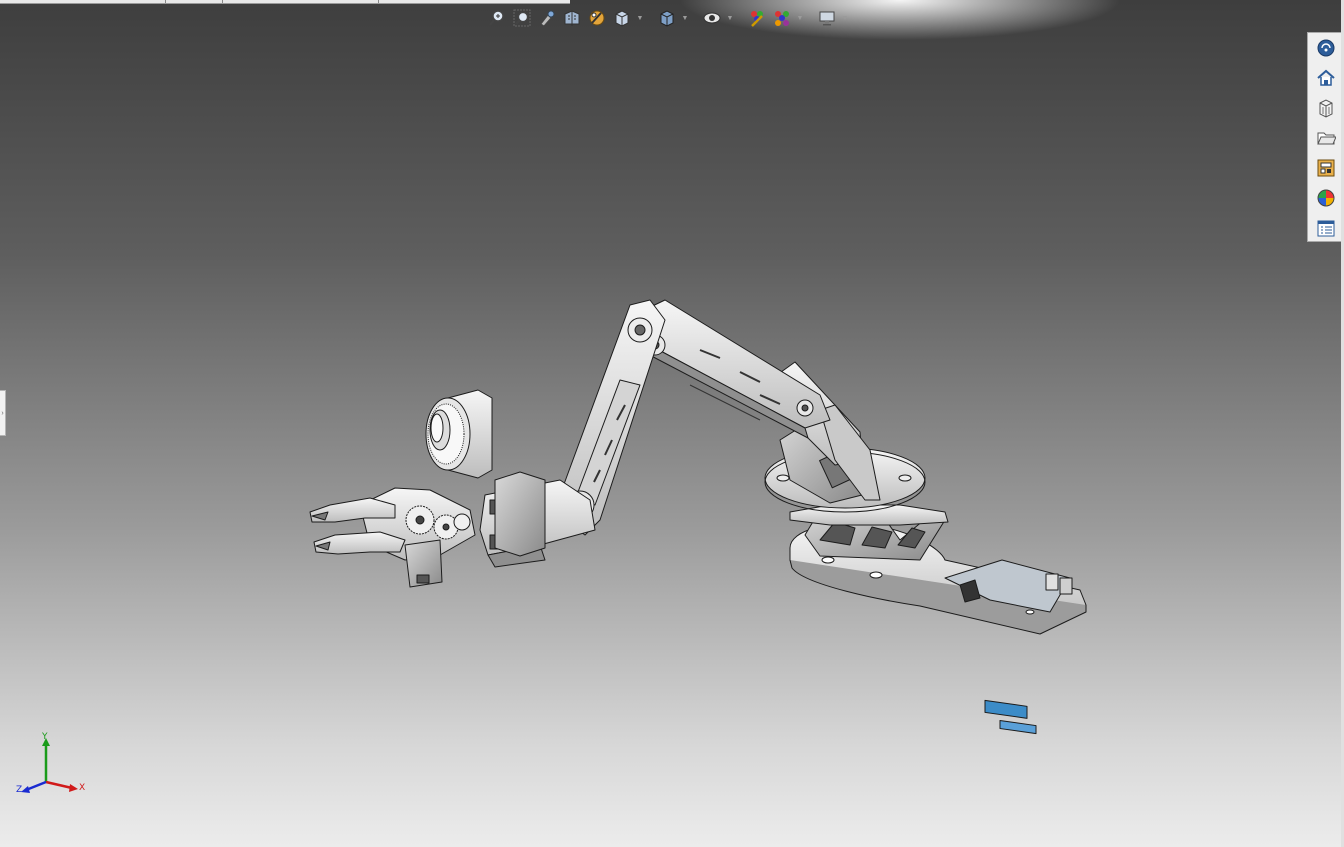 This screenshot has width=1344, height=847. What do you see at coordinates (1325, 198) in the screenshot?
I see `appearances-scenes-icon` at bounding box center [1325, 198].